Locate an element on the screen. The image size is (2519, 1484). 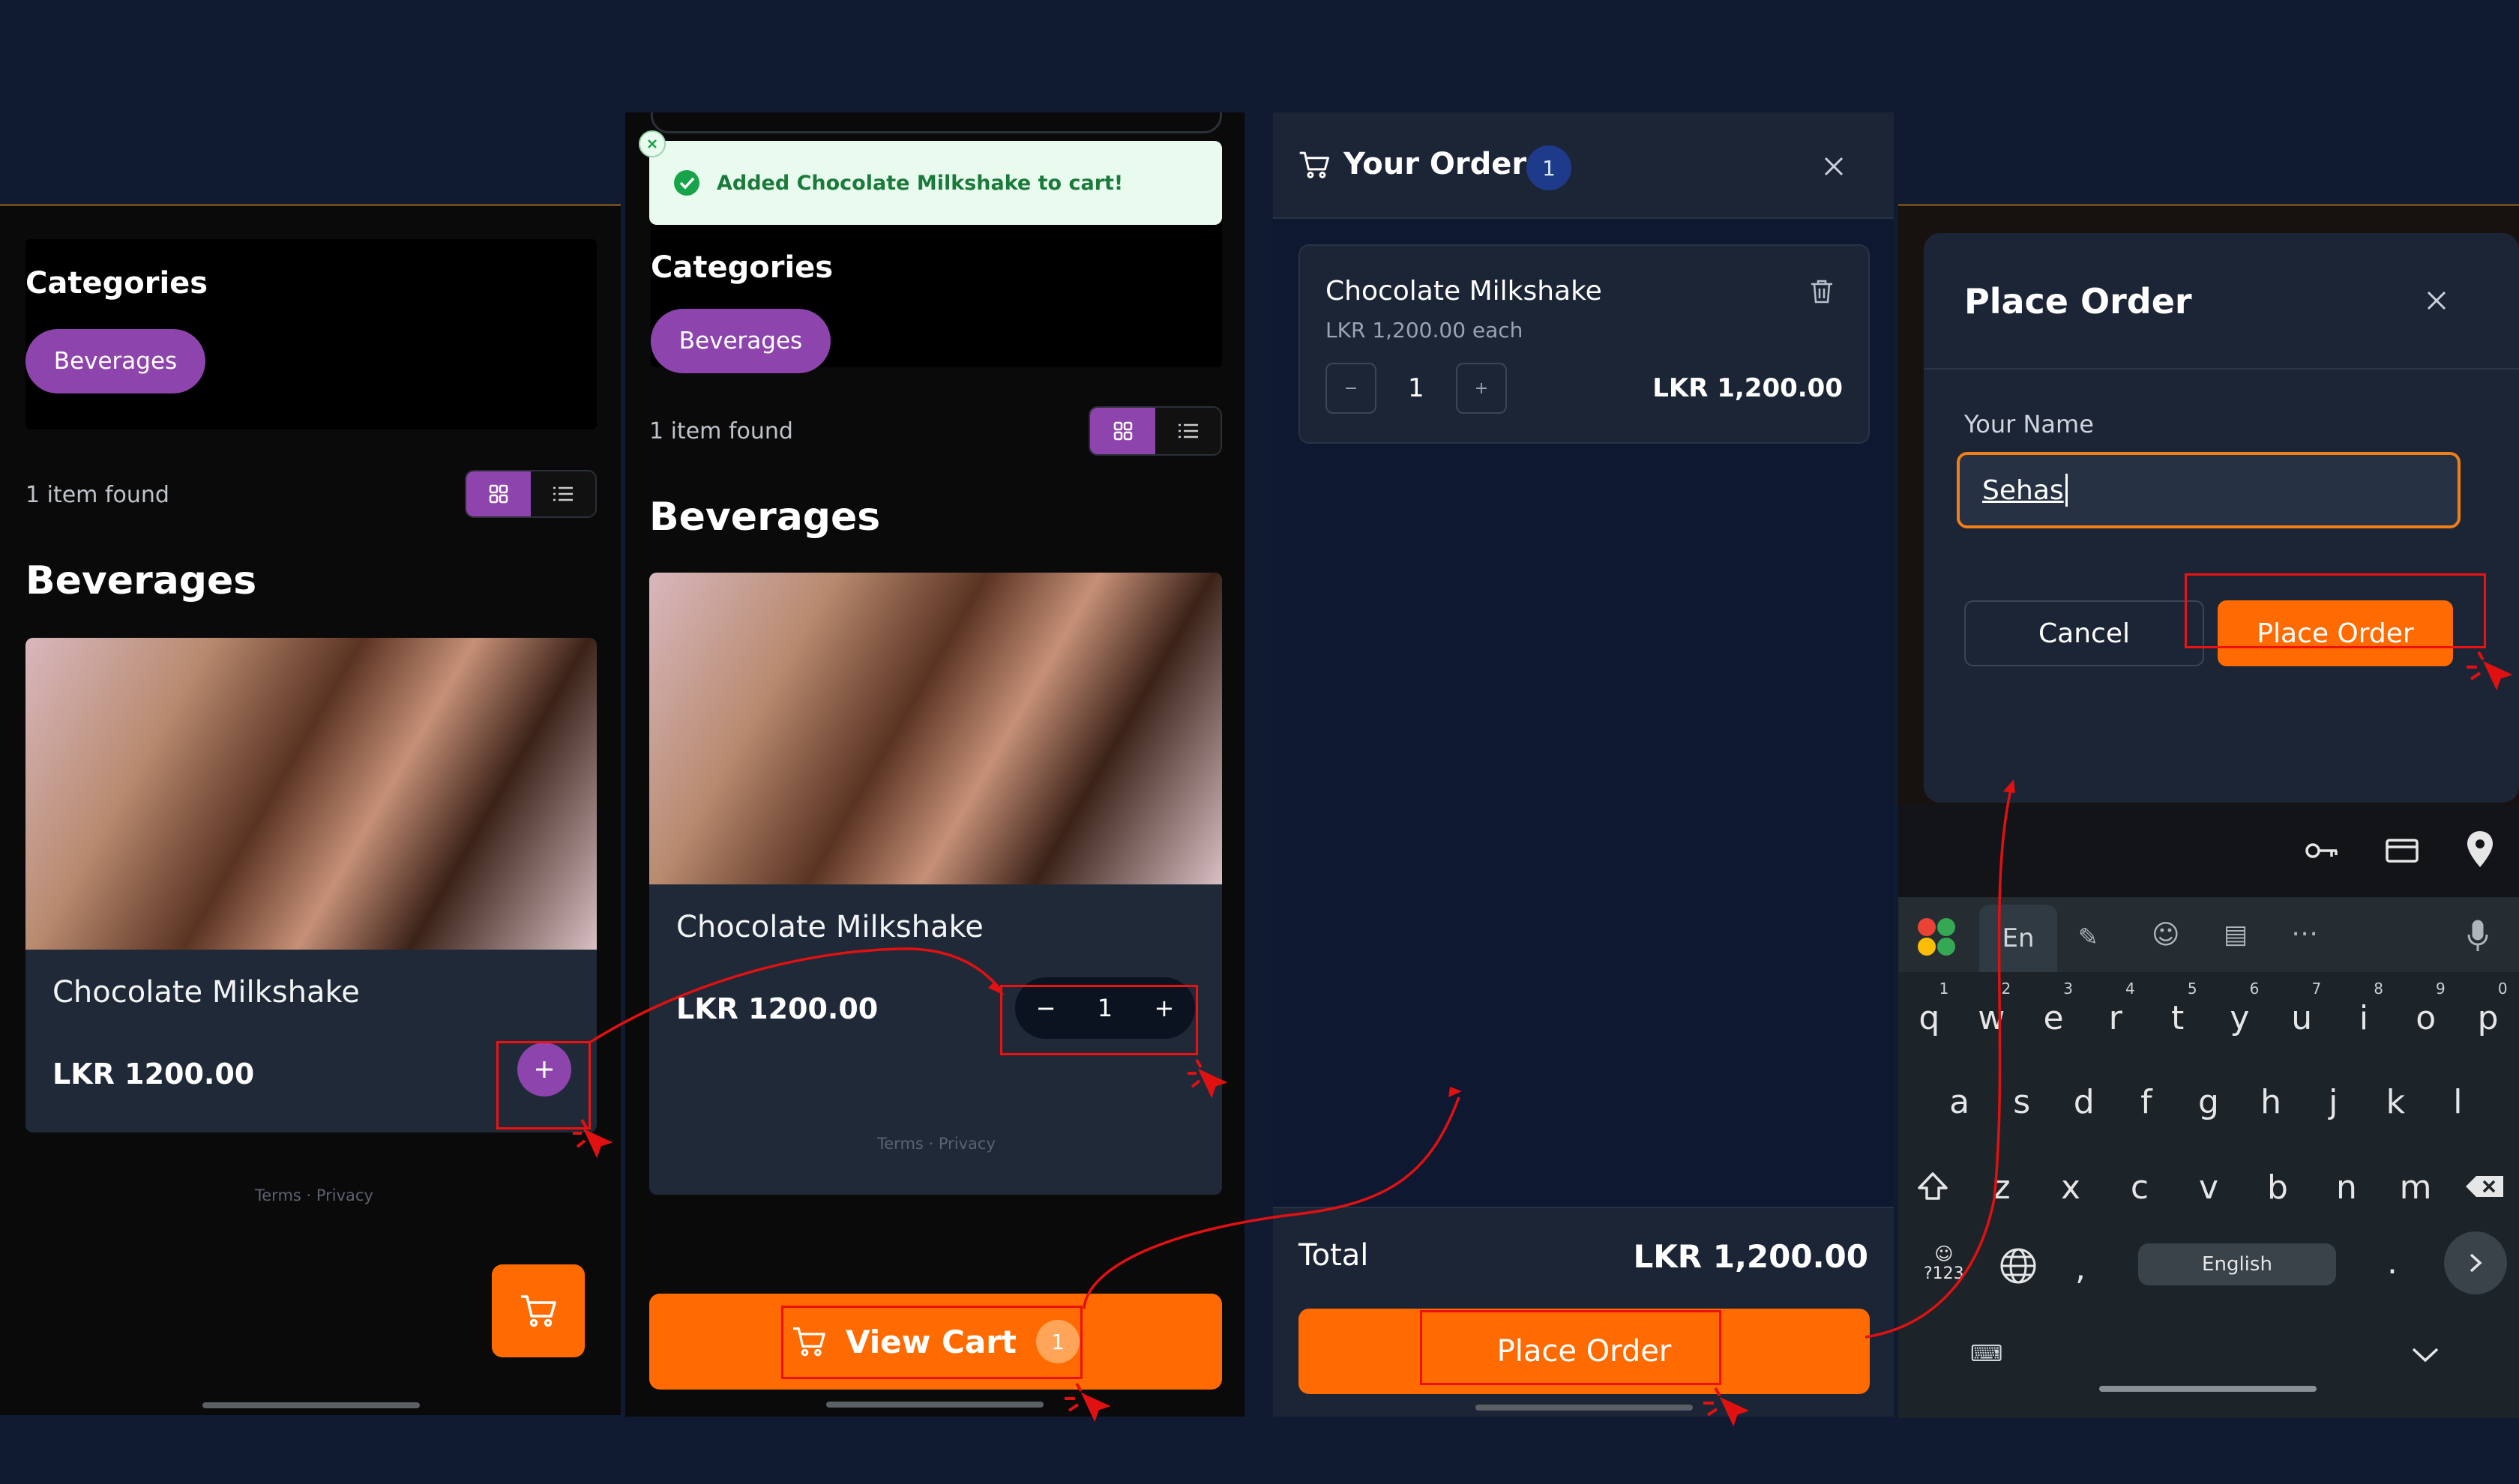
arrow-to-dialog is located at coordinates (1939, 1061).